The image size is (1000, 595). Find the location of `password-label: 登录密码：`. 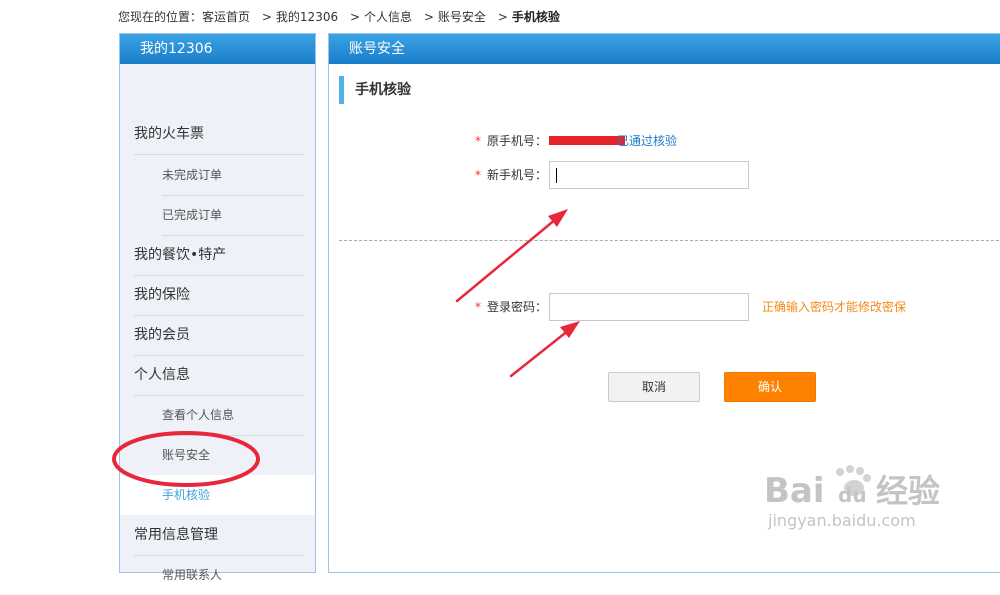

password-label: 登录密码： is located at coordinates (517, 307).